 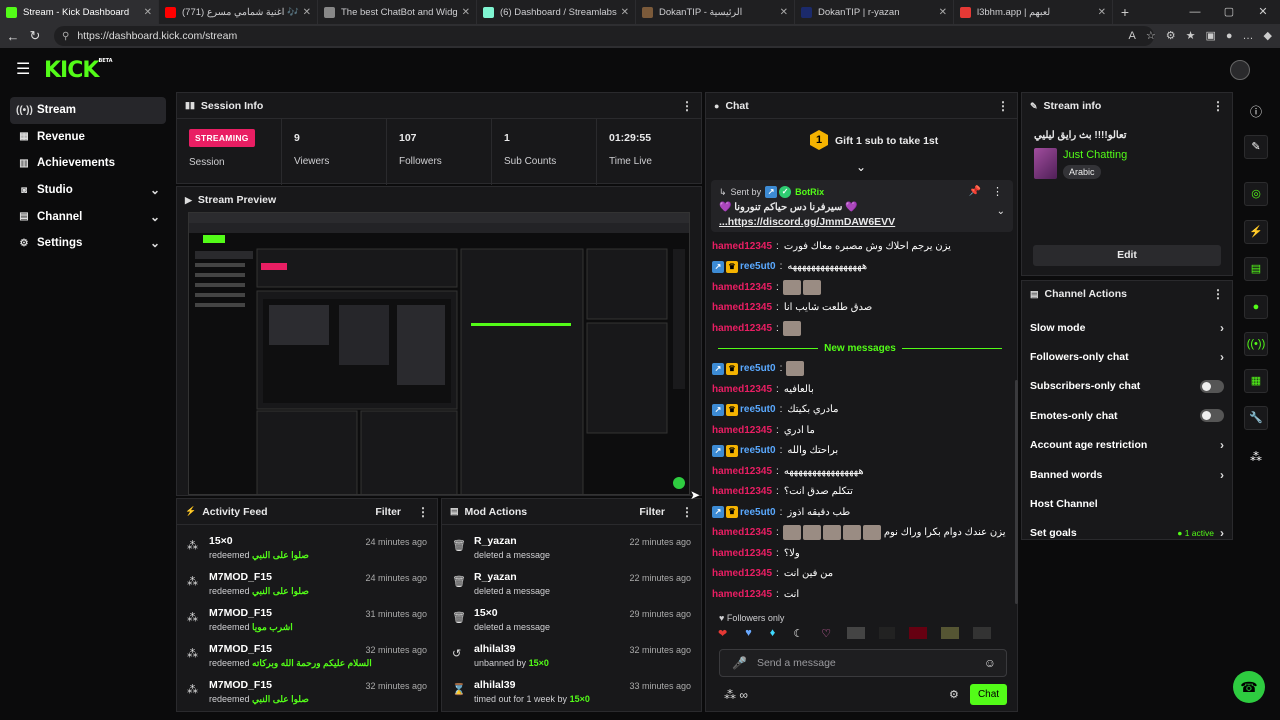 I want to click on collections-icon: ▣, so click(x=1210, y=36).